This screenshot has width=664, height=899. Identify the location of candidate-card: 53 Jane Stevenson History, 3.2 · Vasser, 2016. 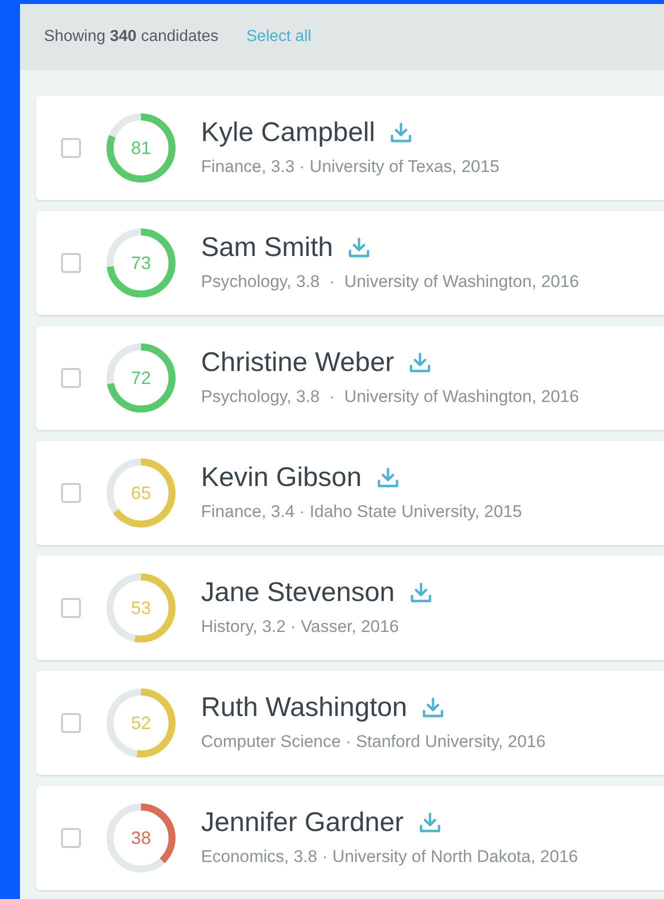
(350, 608).